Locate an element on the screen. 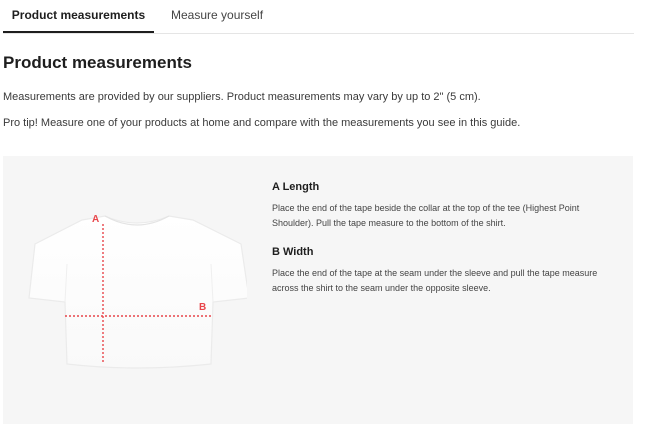 This screenshot has height=436, width=645. tshirt-measurement-illustration: A B is located at coordinates (137, 291).